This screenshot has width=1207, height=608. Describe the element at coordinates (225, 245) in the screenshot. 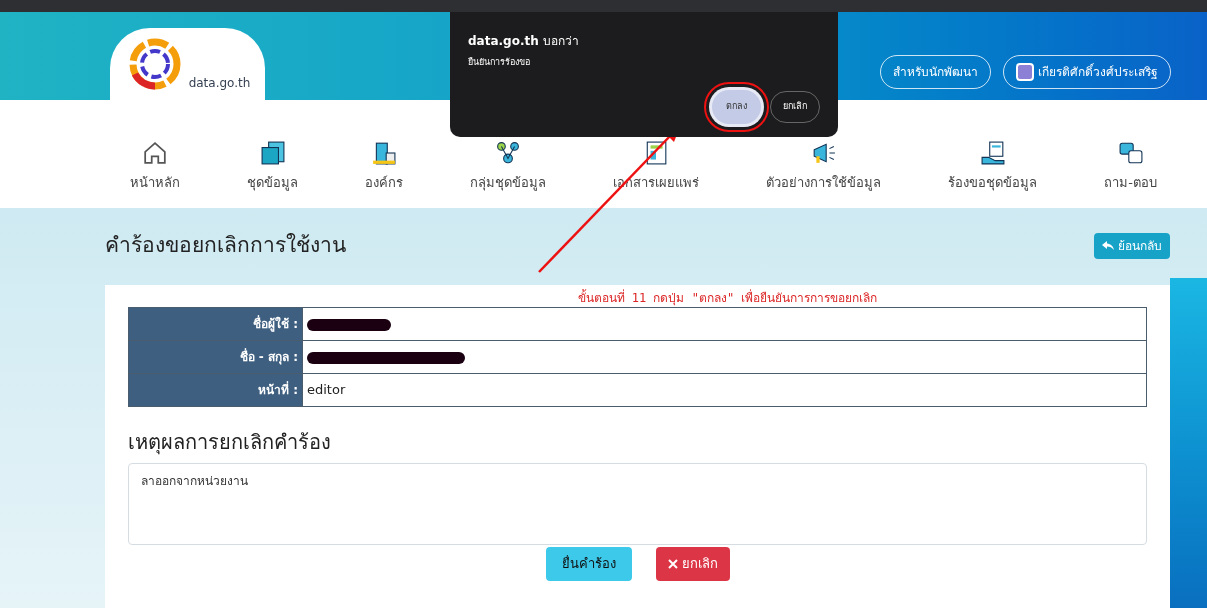

I see `page-title: คำร้องขอยกเลิกการใช้งาน` at that location.